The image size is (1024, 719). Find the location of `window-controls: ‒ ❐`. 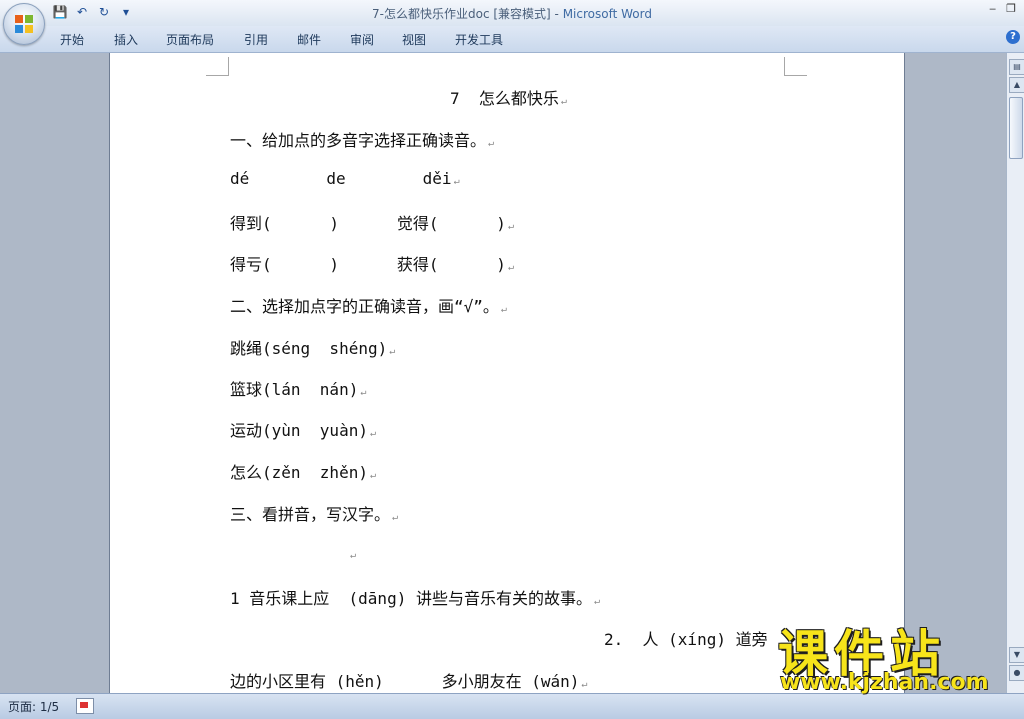

window-controls: ‒ ❐ is located at coordinates (1002, 8).